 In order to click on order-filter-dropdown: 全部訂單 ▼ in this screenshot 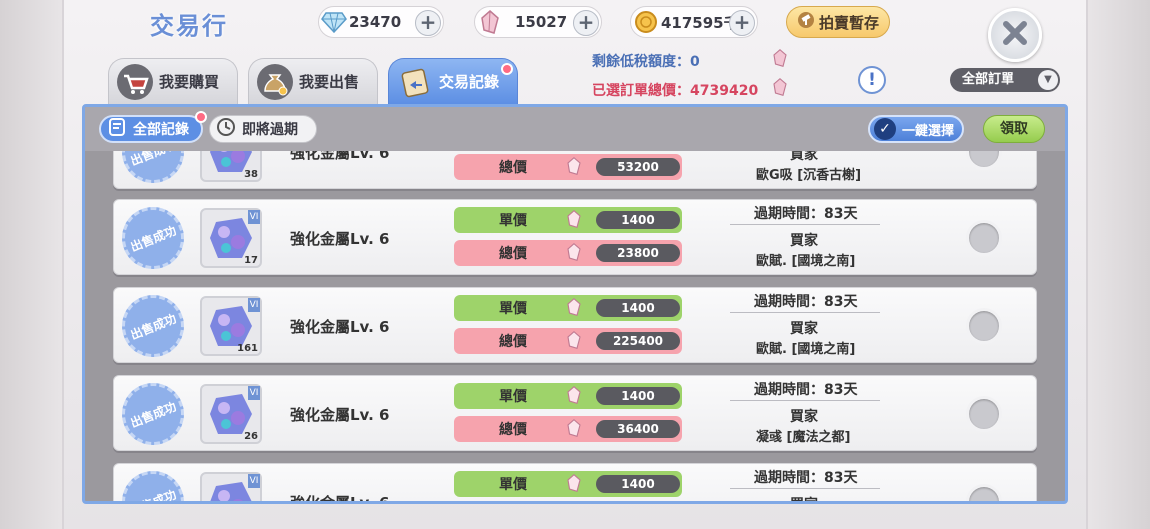, I will do `click(1005, 80)`.